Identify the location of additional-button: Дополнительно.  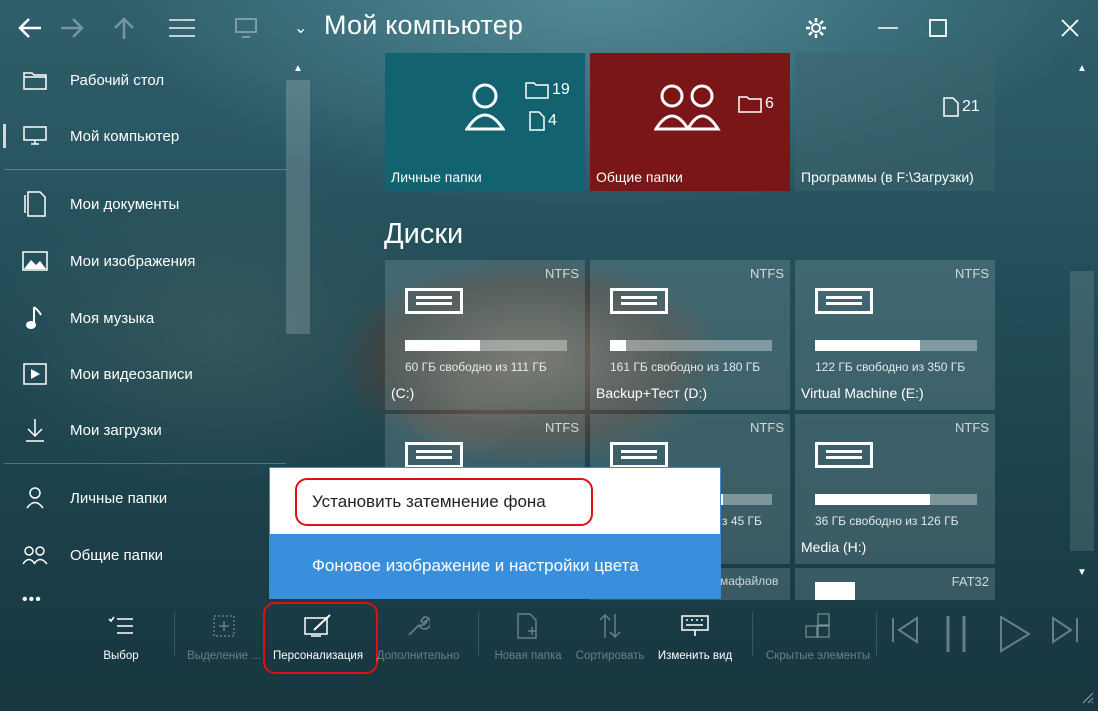
(418, 639).